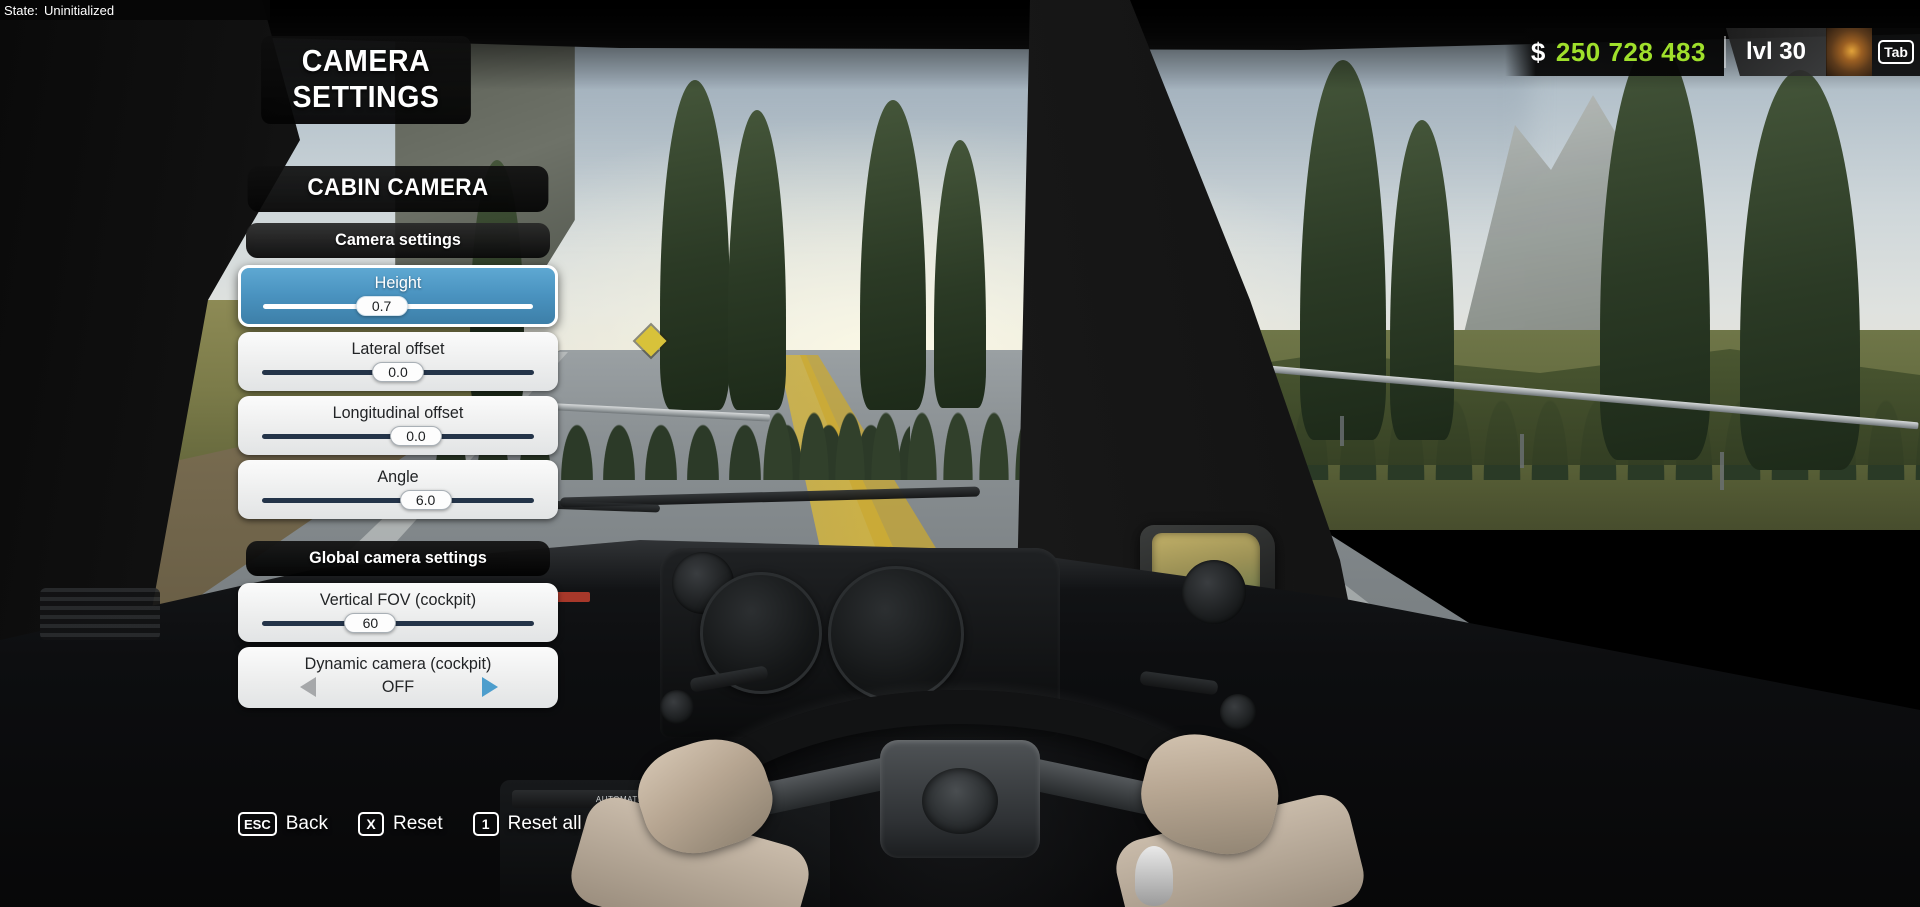 This screenshot has height=907, width=1920. I want to click on option-label-dynamic-camera: Dynamic camera (cockpit), so click(398, 663).